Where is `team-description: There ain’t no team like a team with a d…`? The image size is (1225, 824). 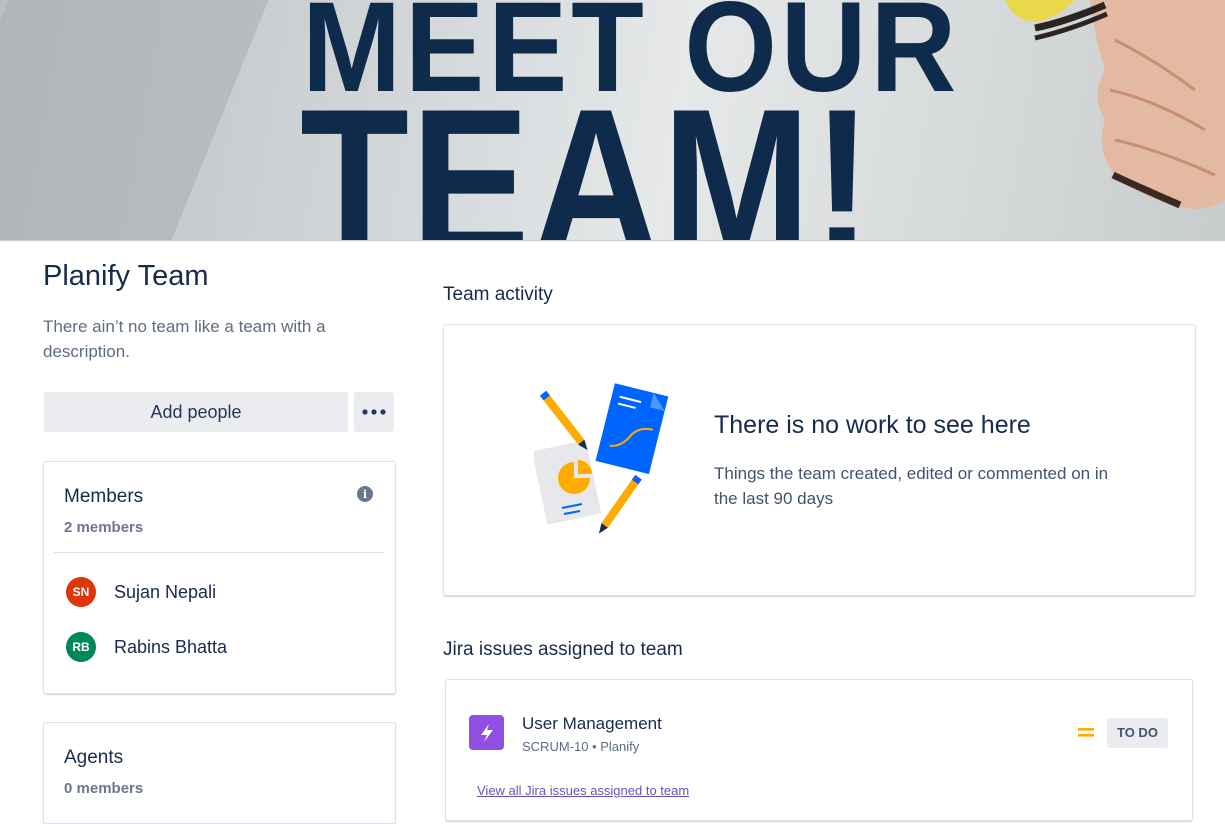
team-description: There ain’t no team like a team with a d… is located at coordinates (203, 339).